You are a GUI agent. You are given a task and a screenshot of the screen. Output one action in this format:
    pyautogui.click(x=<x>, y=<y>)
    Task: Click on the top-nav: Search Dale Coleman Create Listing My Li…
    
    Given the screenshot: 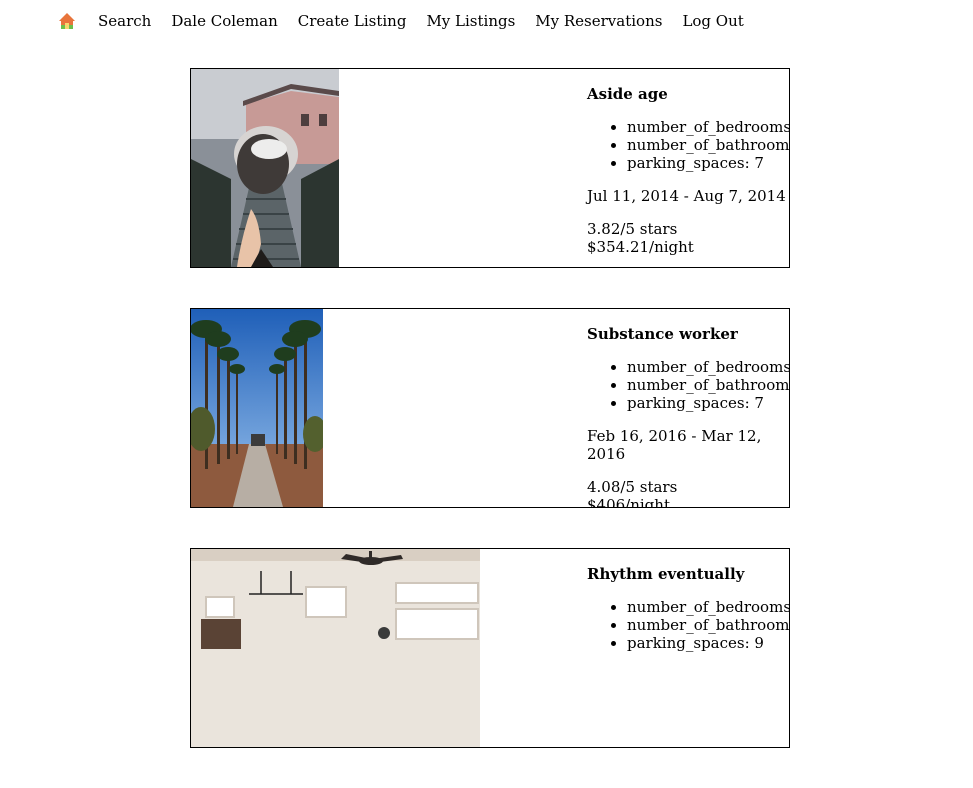 What is the action you would take?
    pyautogui.click(x=411, y=21)
    